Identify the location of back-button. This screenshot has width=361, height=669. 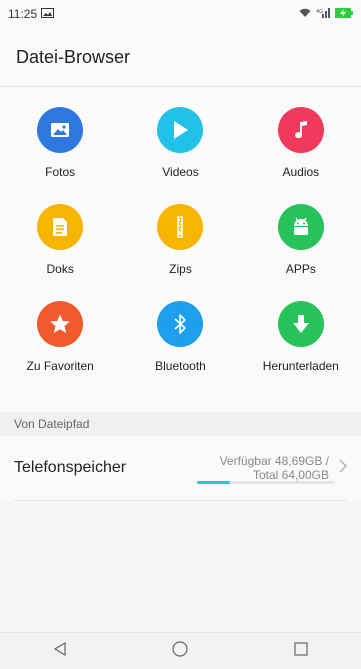
(60, 651).